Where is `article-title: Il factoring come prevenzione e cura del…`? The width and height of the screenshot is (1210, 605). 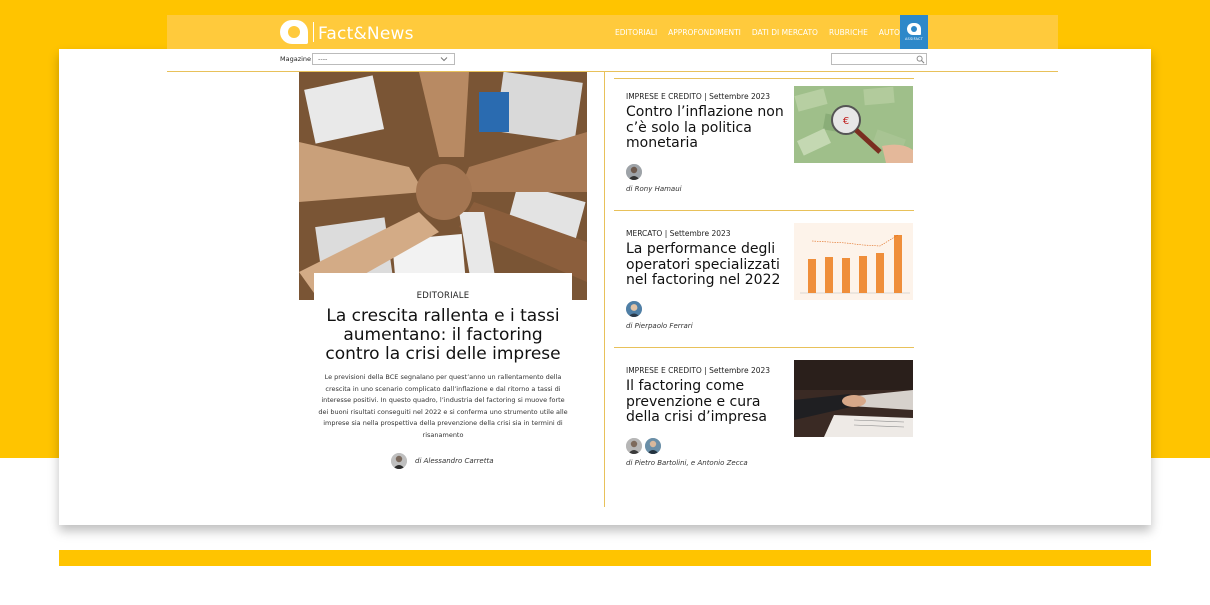 article-title: Il factoring come prevenzione e cura del… is located at coordinates (705, 402).